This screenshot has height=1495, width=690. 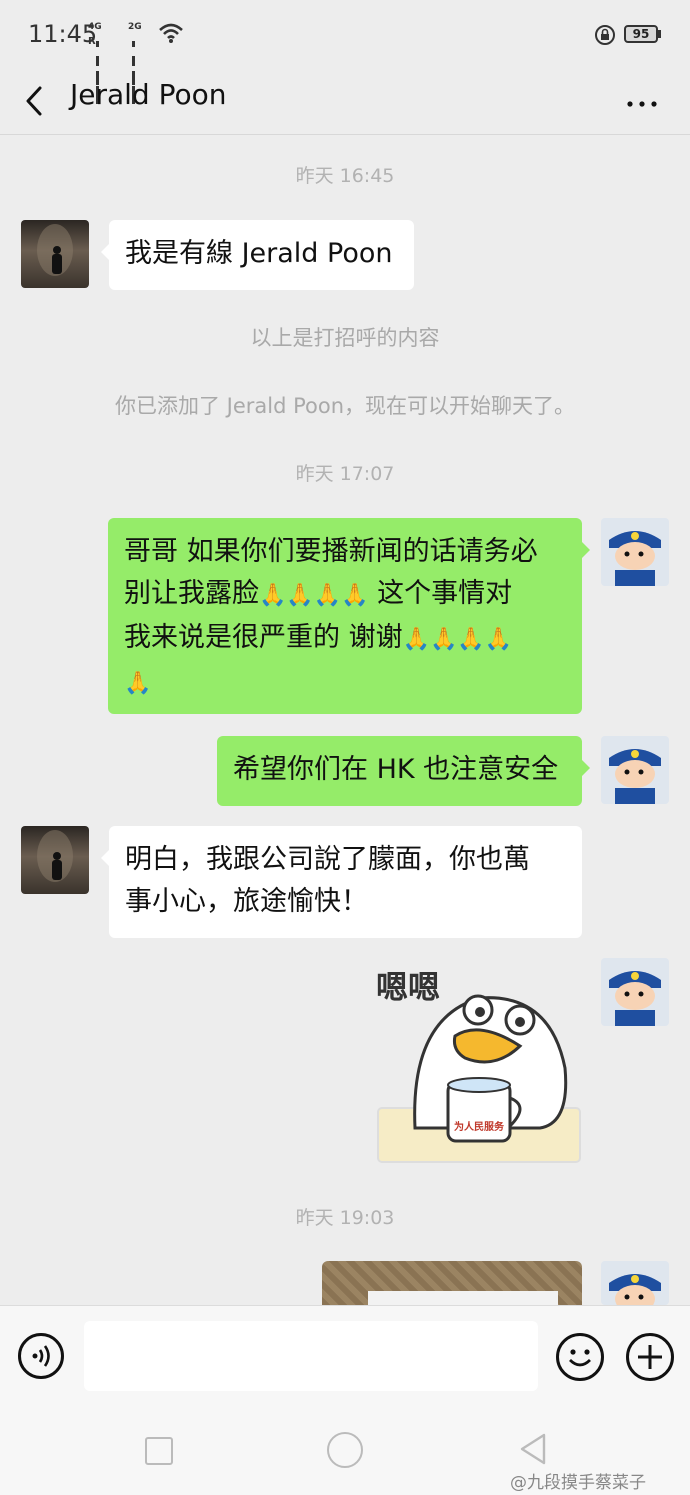 What do you see at coordinates (578, 1483) in the screenshot?
I see `watermark: @九段摸手蔡菜子` at bounding box center [578, 1483].